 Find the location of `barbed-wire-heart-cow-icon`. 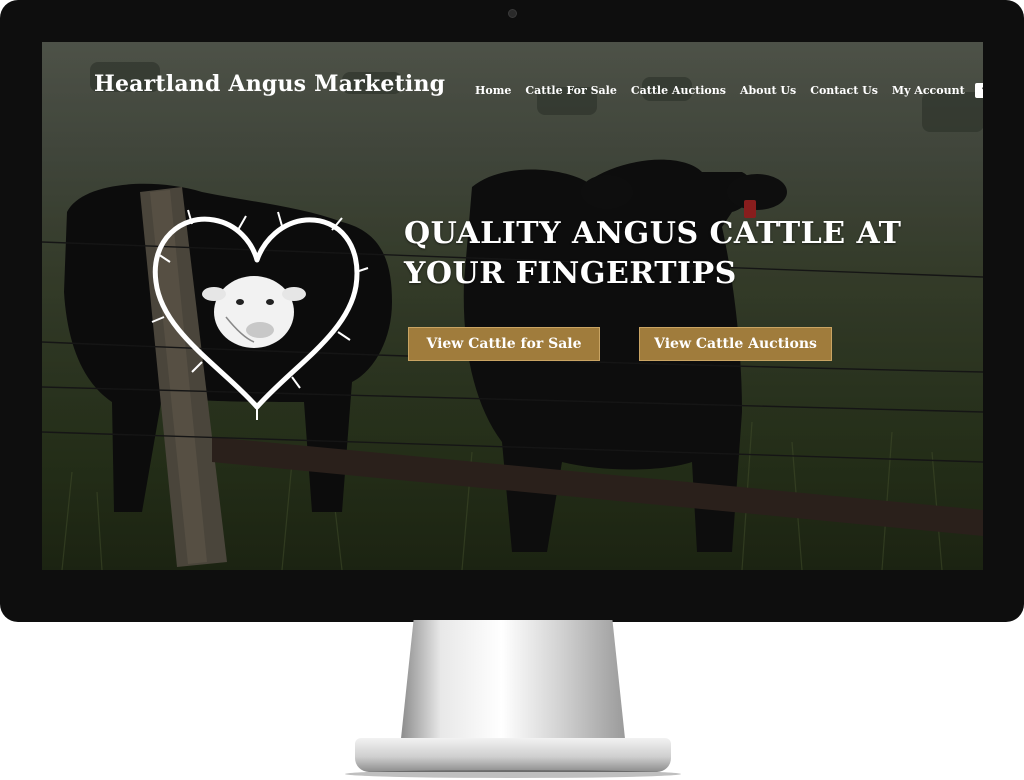

barbed-wire-heart-cow-icon is located at coordinates (260, 314).